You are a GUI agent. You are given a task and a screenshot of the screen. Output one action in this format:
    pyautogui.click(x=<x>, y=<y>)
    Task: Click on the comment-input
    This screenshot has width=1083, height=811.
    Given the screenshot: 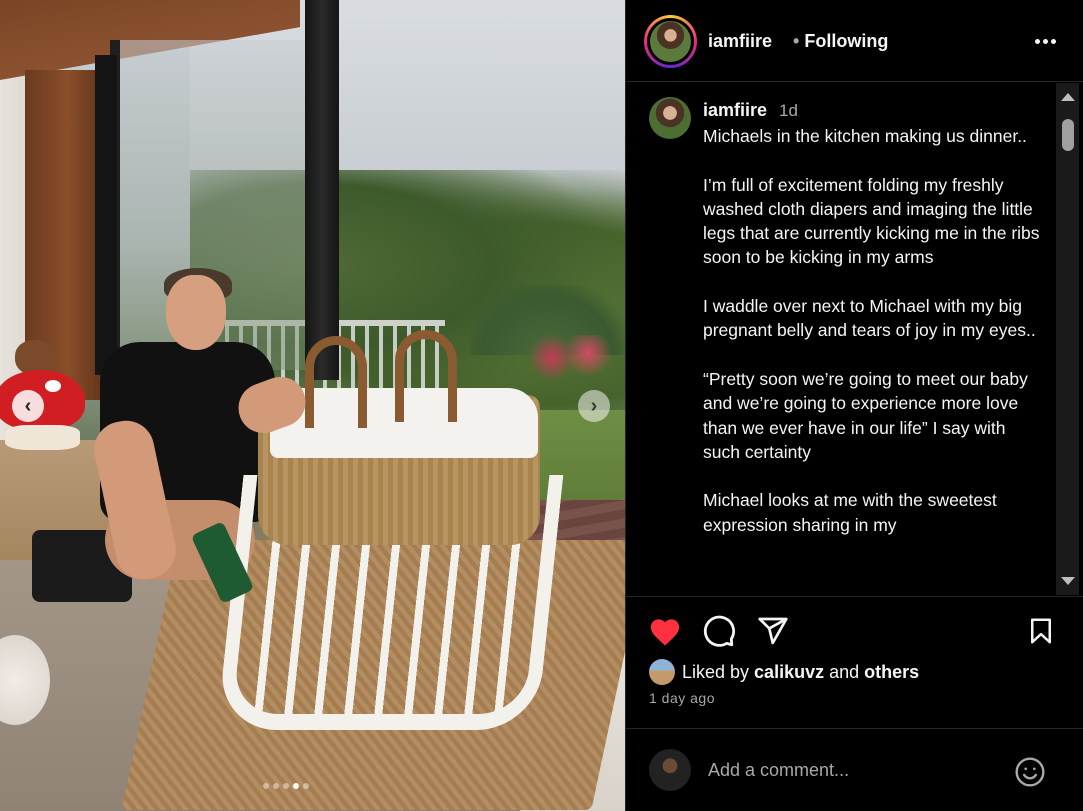 What is the action you would take?
    pyautogui.click(x=853, y=770)
    